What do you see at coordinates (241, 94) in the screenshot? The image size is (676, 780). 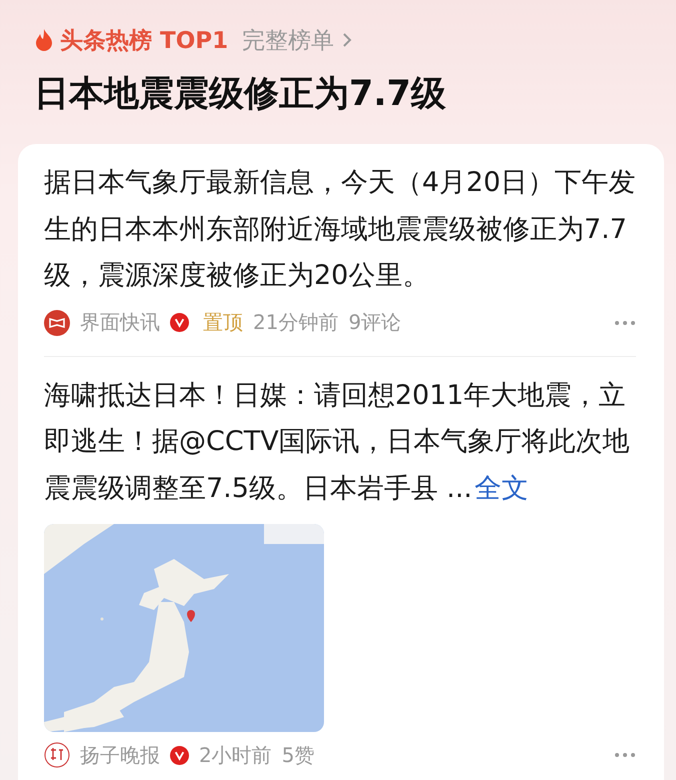 I see `headline: 日本地震震级修正为7.7级` at bounding box center [241, 94].